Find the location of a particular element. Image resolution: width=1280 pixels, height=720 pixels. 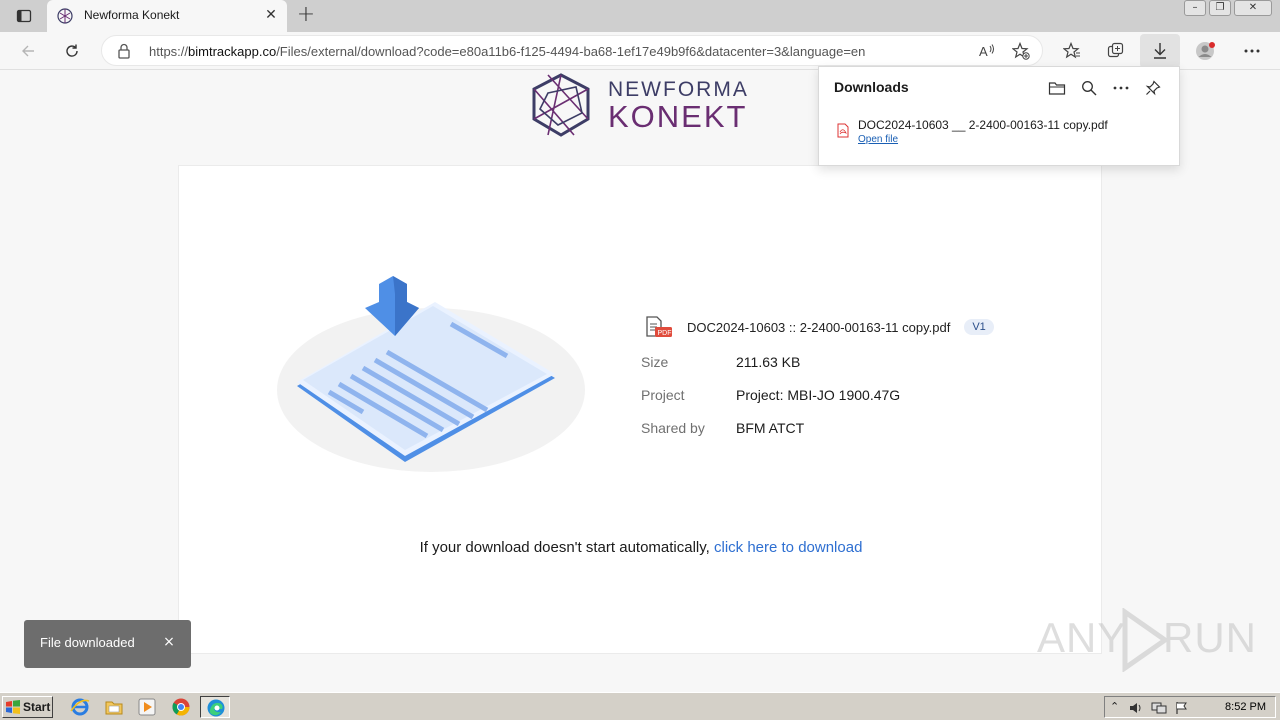

windows-logo-icon is located at coordinates (13, 707).